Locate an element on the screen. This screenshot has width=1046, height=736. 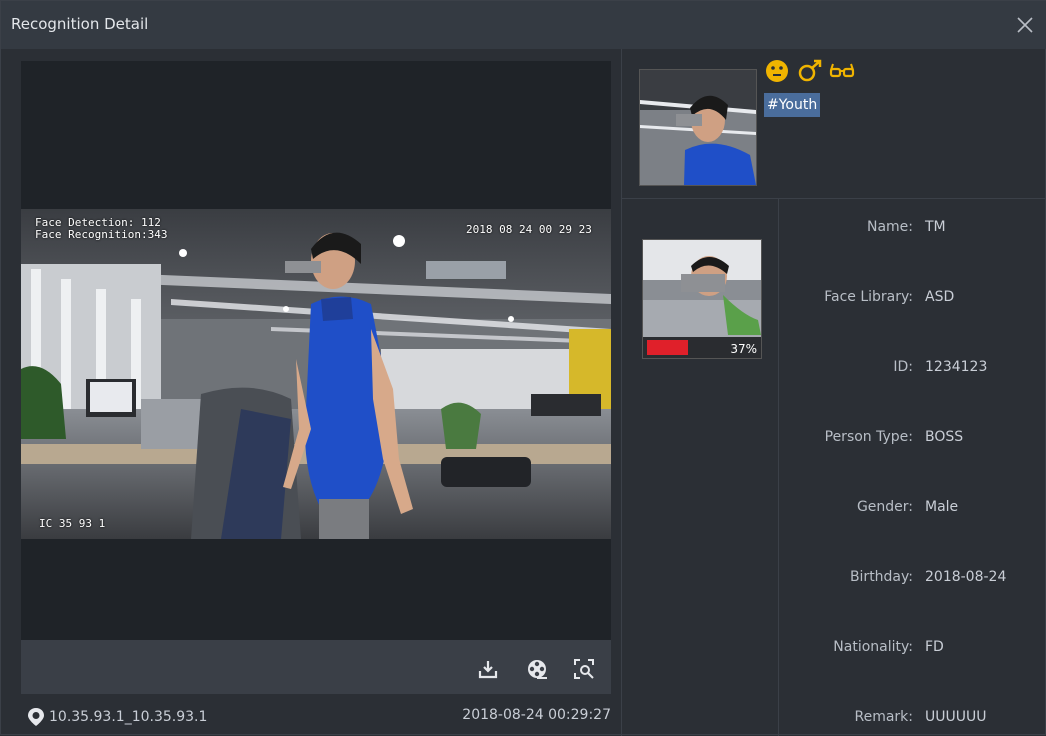
location-info: 10.35.93.1_10.35.93.1 is located at coordinates (117, 717).